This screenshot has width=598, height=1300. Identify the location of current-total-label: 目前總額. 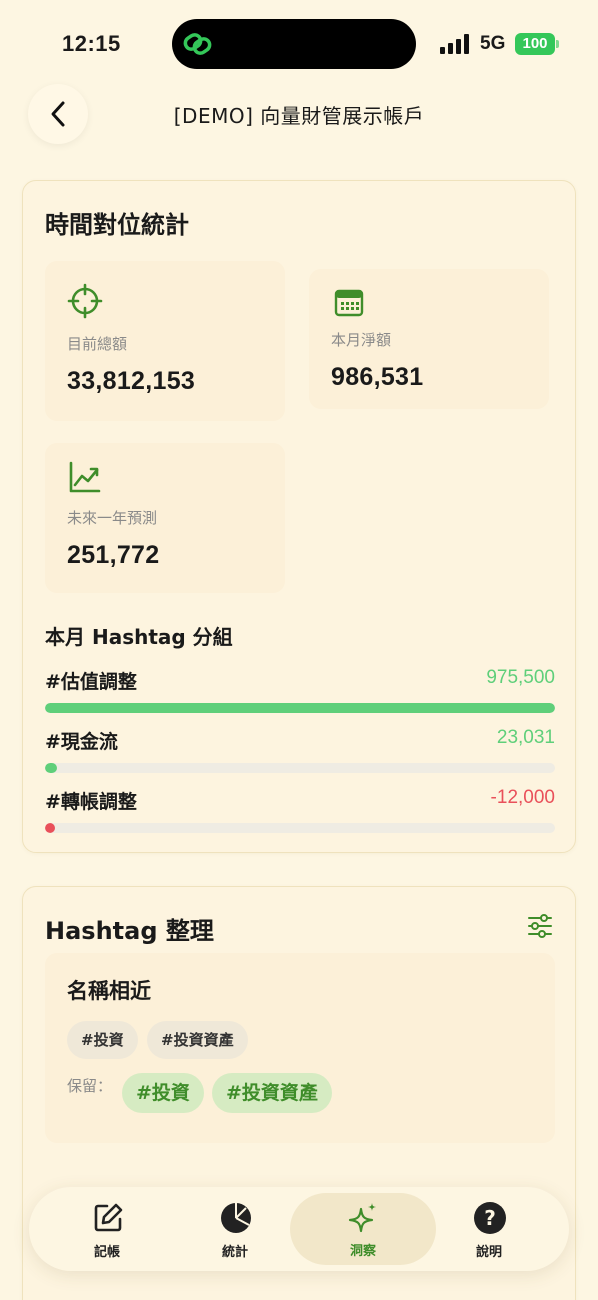
(97, 344).